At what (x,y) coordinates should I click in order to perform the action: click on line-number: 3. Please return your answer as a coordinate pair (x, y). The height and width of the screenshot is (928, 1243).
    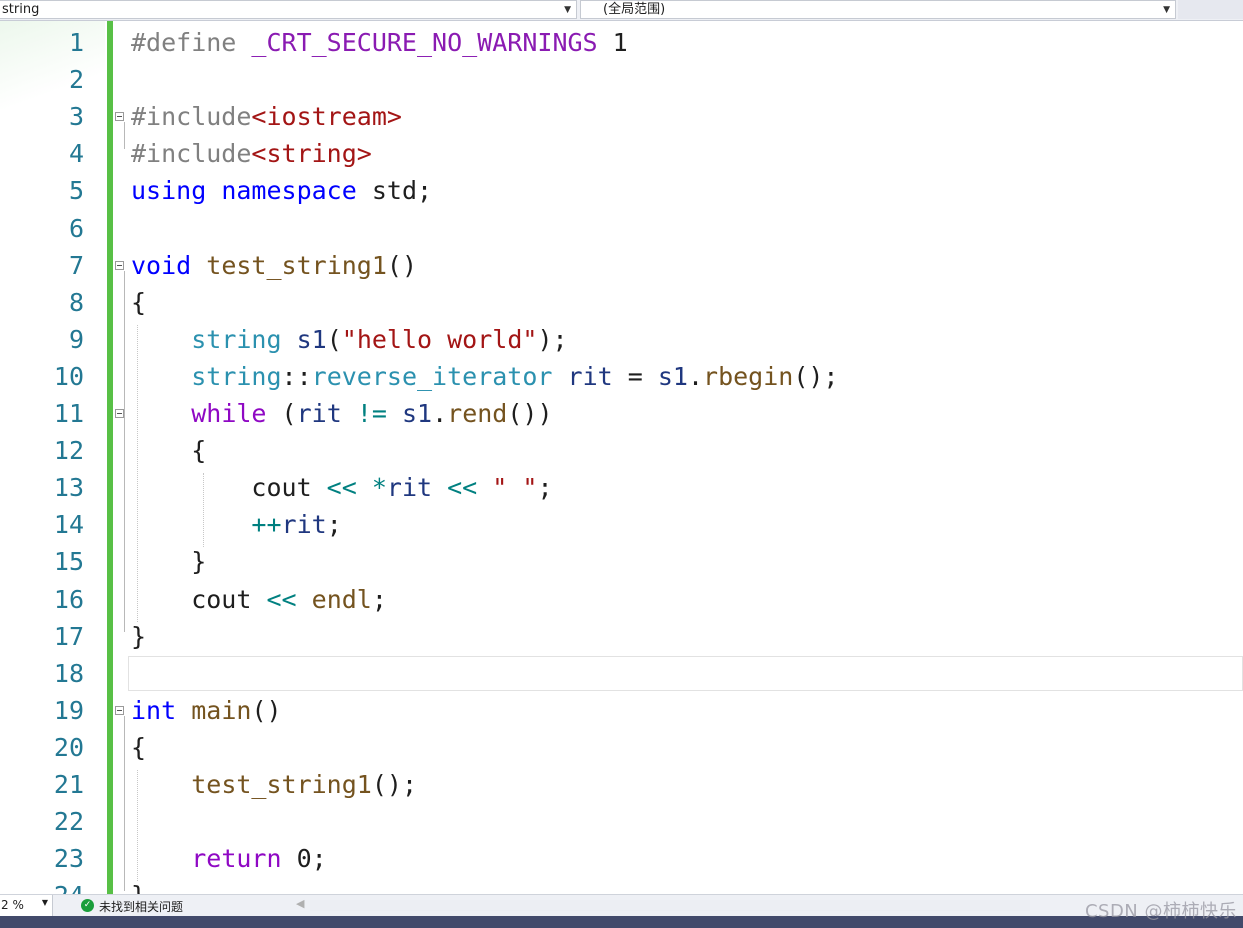
    Looking at the image, I should click on (76, 117).